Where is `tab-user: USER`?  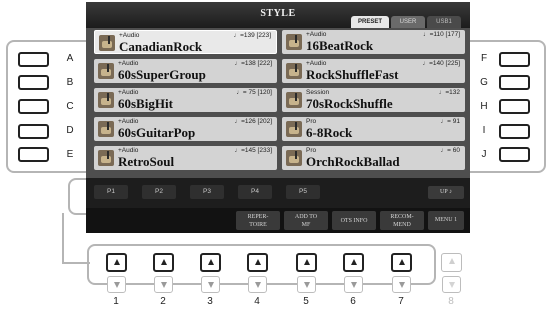 tab-user: USER is located at coordinates (408, 22).